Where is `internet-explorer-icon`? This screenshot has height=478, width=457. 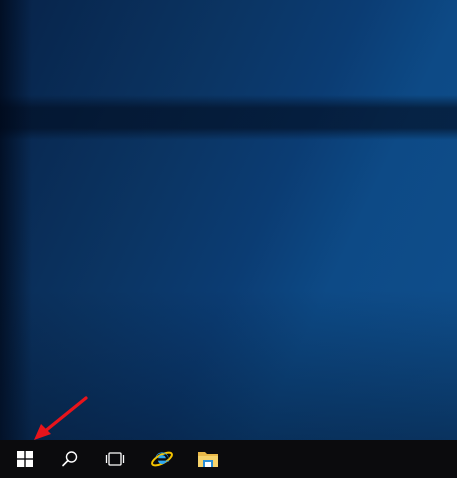 internet-explorer-icon is located at coordinates (162, 459).